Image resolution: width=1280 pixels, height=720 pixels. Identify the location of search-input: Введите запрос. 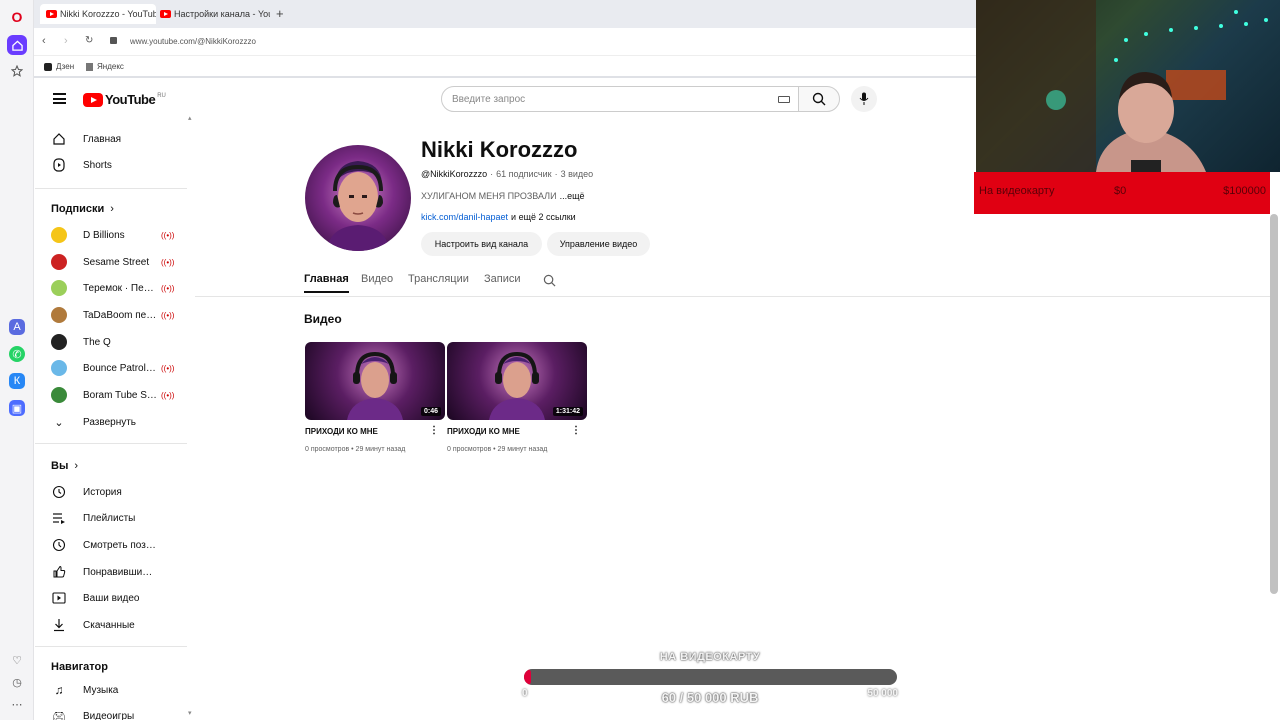
(488, 99).